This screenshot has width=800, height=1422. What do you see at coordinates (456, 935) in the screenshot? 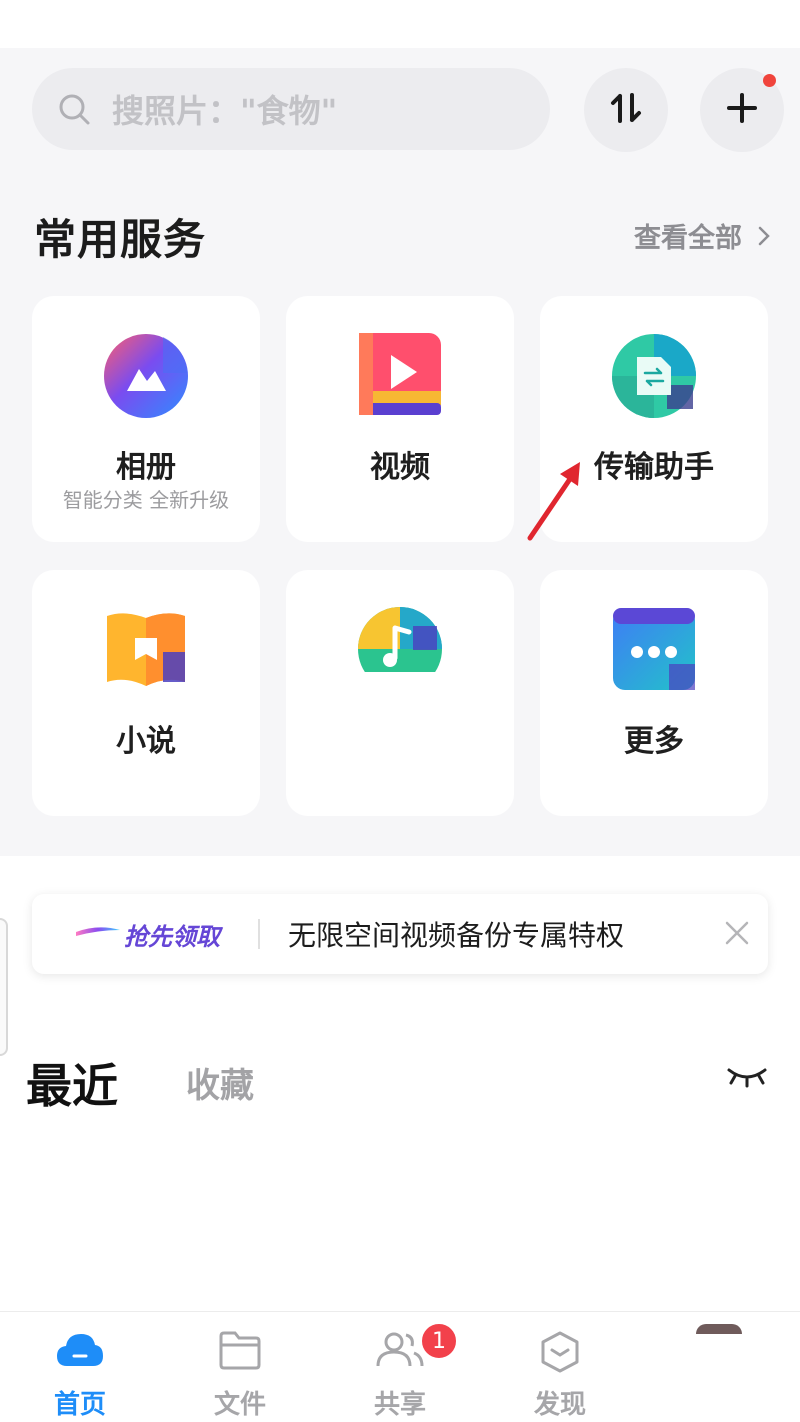
I see `banner-text: 无限空间视频备份专属特权` at bounding box center [456, 935].